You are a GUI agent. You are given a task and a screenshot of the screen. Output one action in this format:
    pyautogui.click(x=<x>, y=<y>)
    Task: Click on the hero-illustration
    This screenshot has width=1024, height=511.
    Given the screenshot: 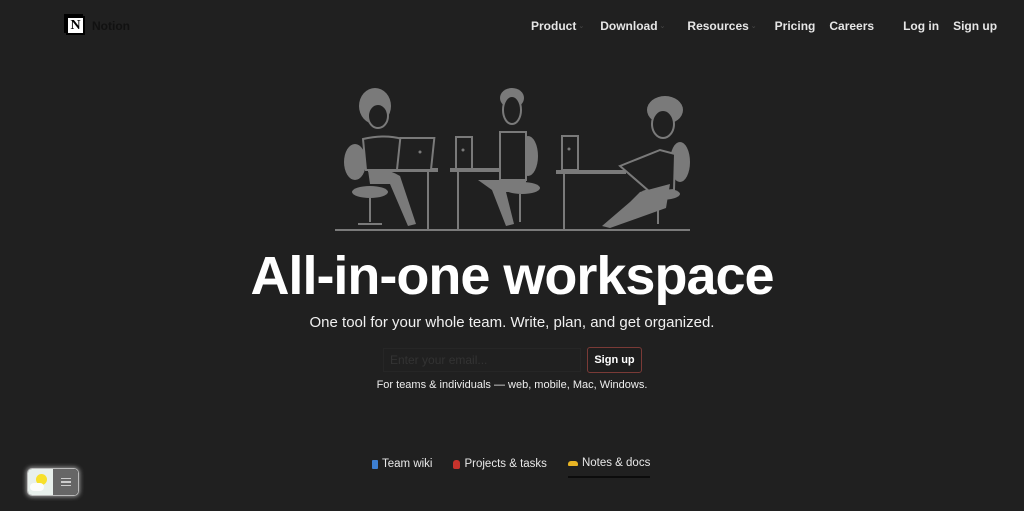 What is the action you would take?
    pyautogui.click(x=512, y=159)
    